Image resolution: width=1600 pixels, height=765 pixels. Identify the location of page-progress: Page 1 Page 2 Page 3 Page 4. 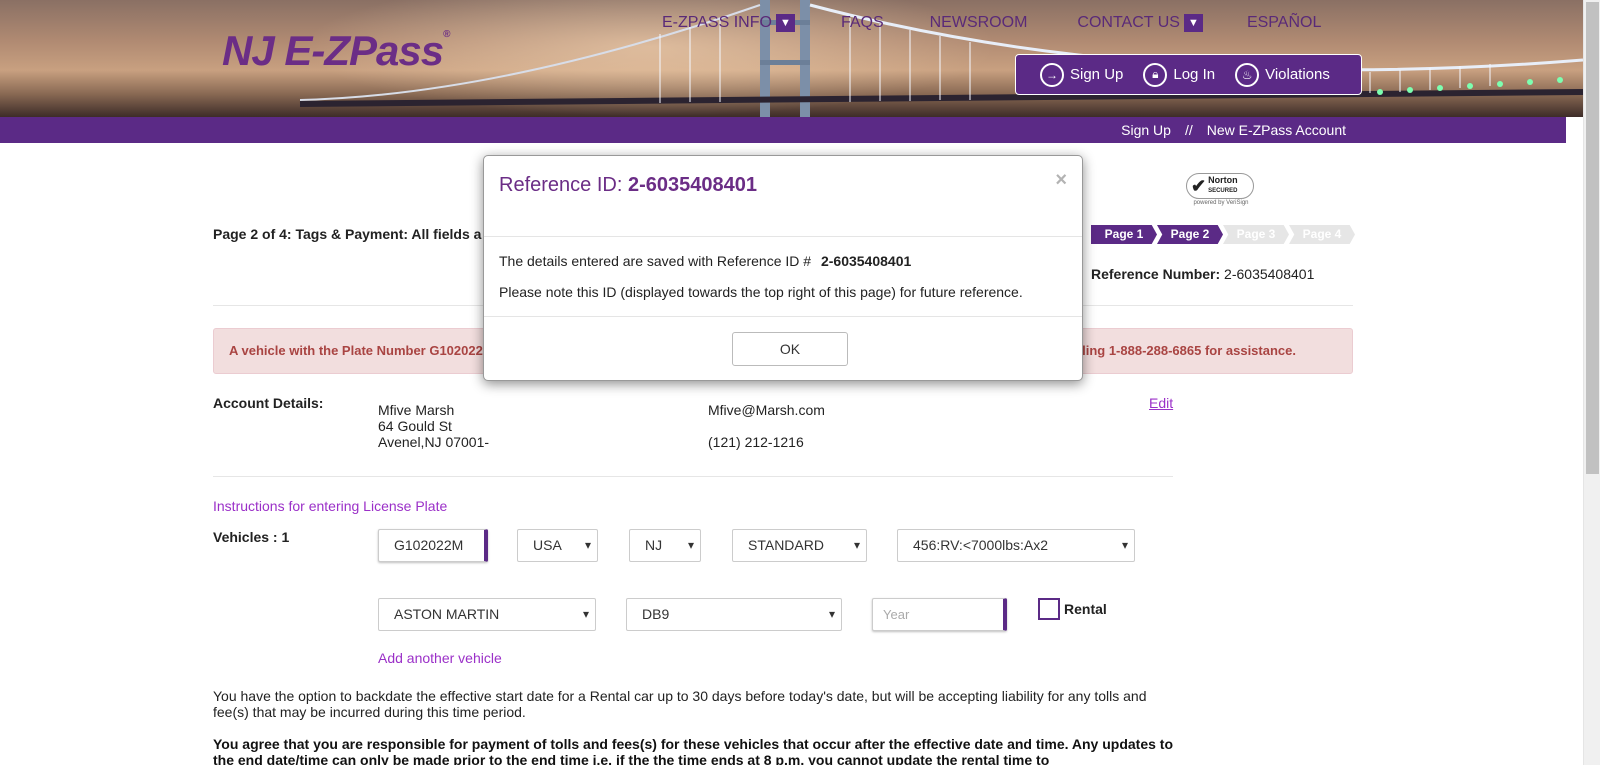
(1223, 234).